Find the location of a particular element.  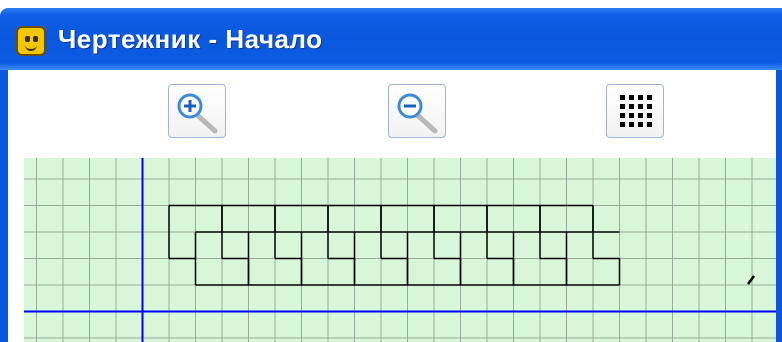

grid-toggle-button is located at coordinates (635, 111).